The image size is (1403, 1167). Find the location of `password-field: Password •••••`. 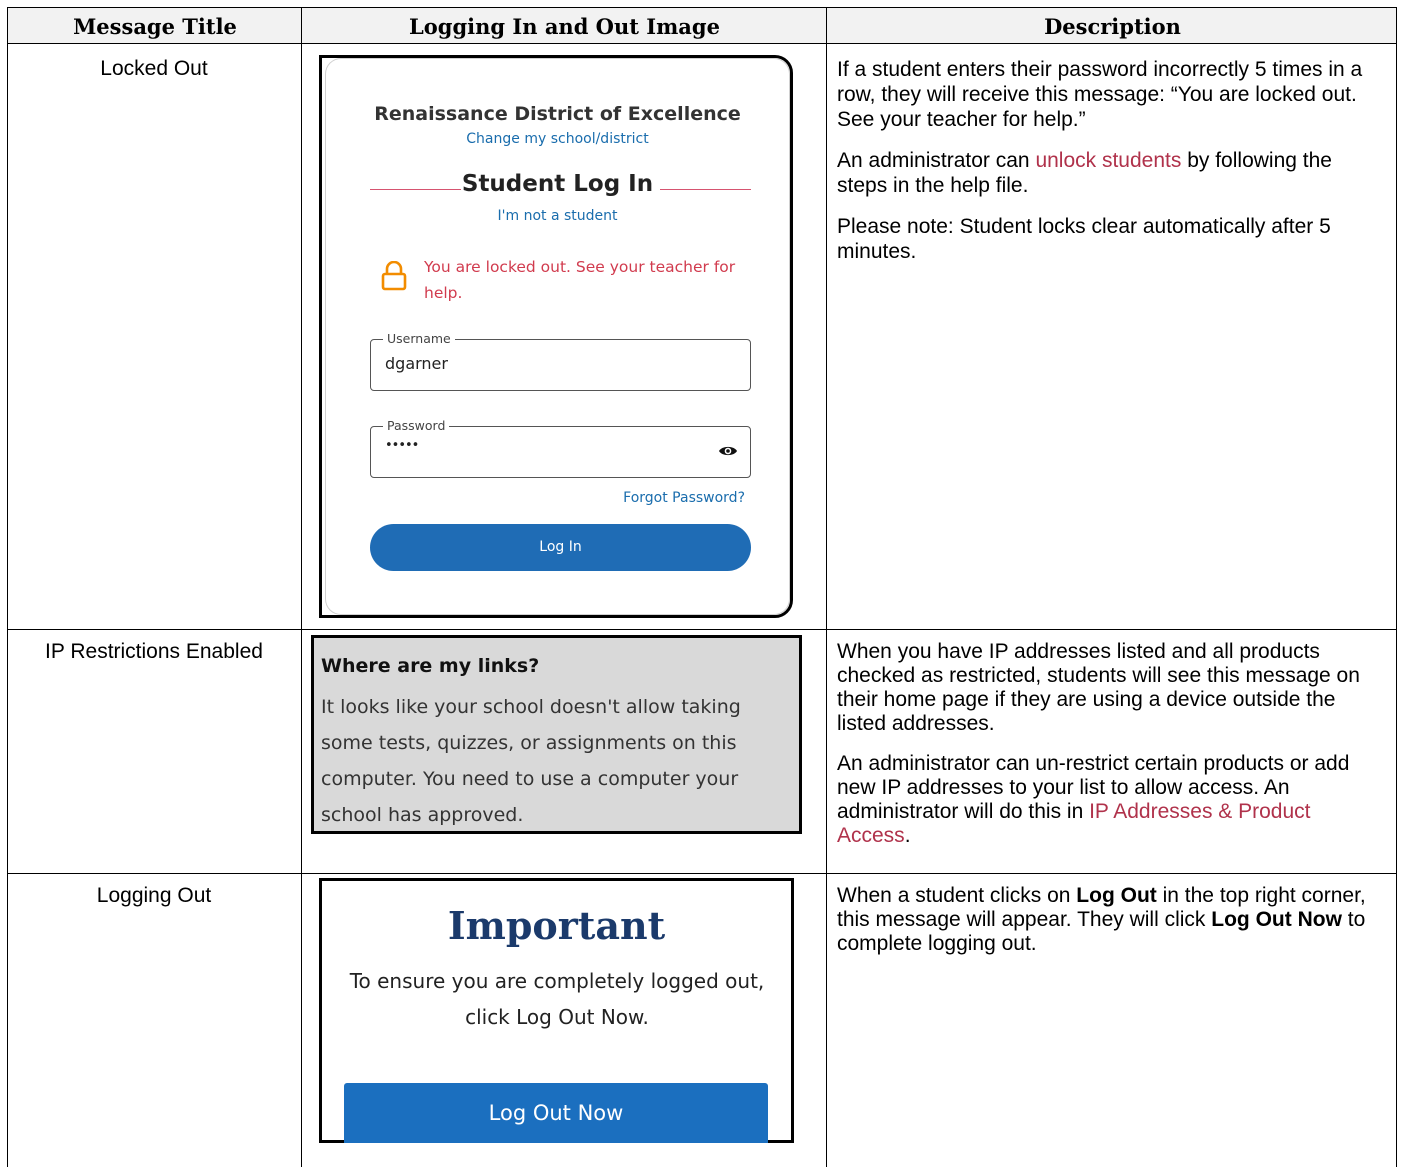

password-field: Password ••••• is located at coordinates (560, 448).